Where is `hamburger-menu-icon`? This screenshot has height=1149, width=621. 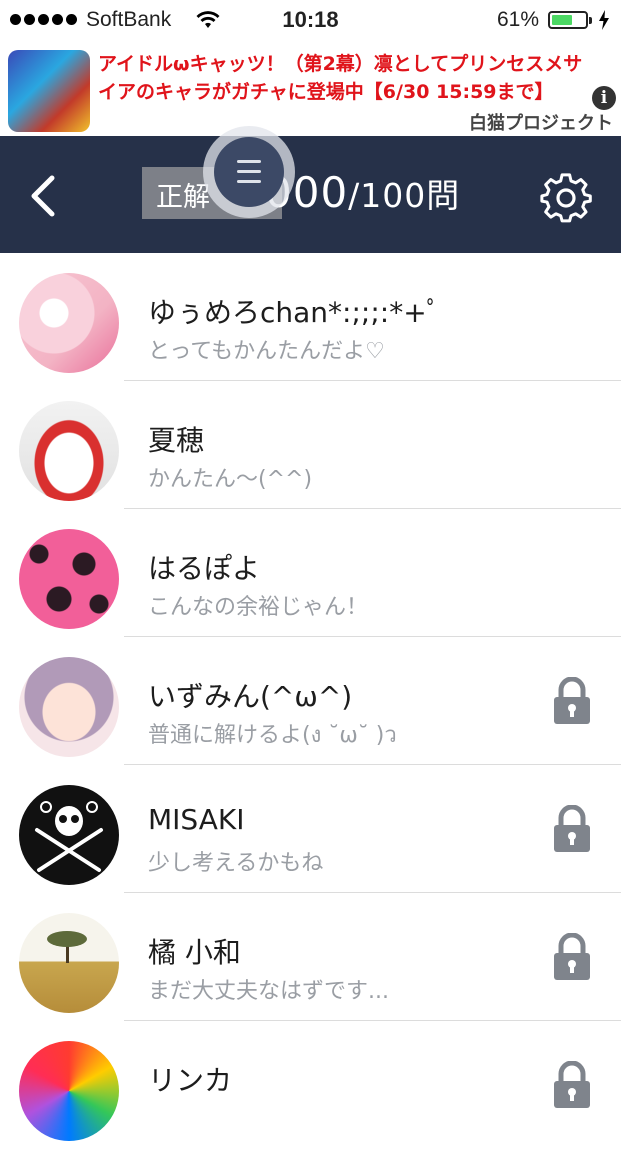
hamburger-menu-icon is located at coordinates (249, 172).